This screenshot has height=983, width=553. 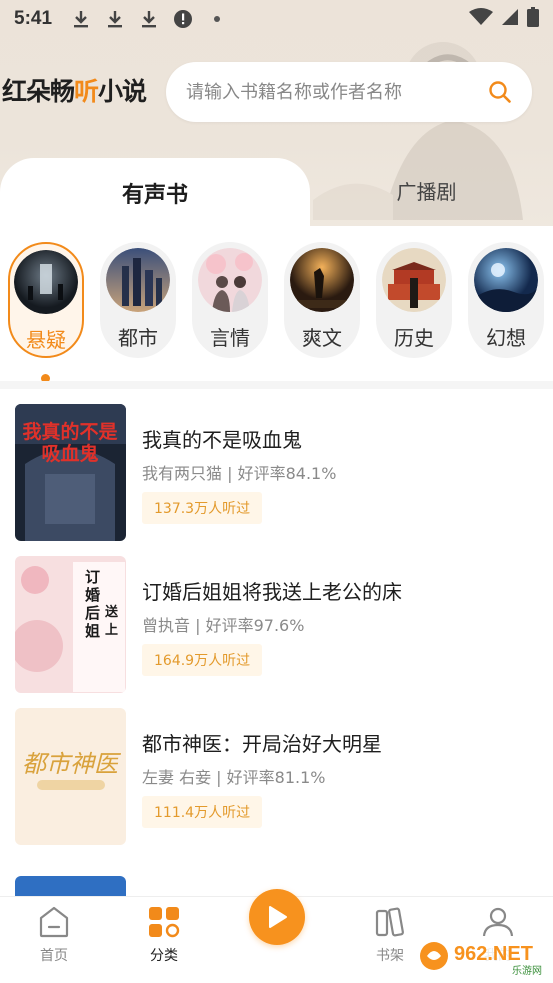 What do you see at coordinates (506, 280) in the screenshot?
I see `fantasy-thumb` at bounding box center [506, 280].